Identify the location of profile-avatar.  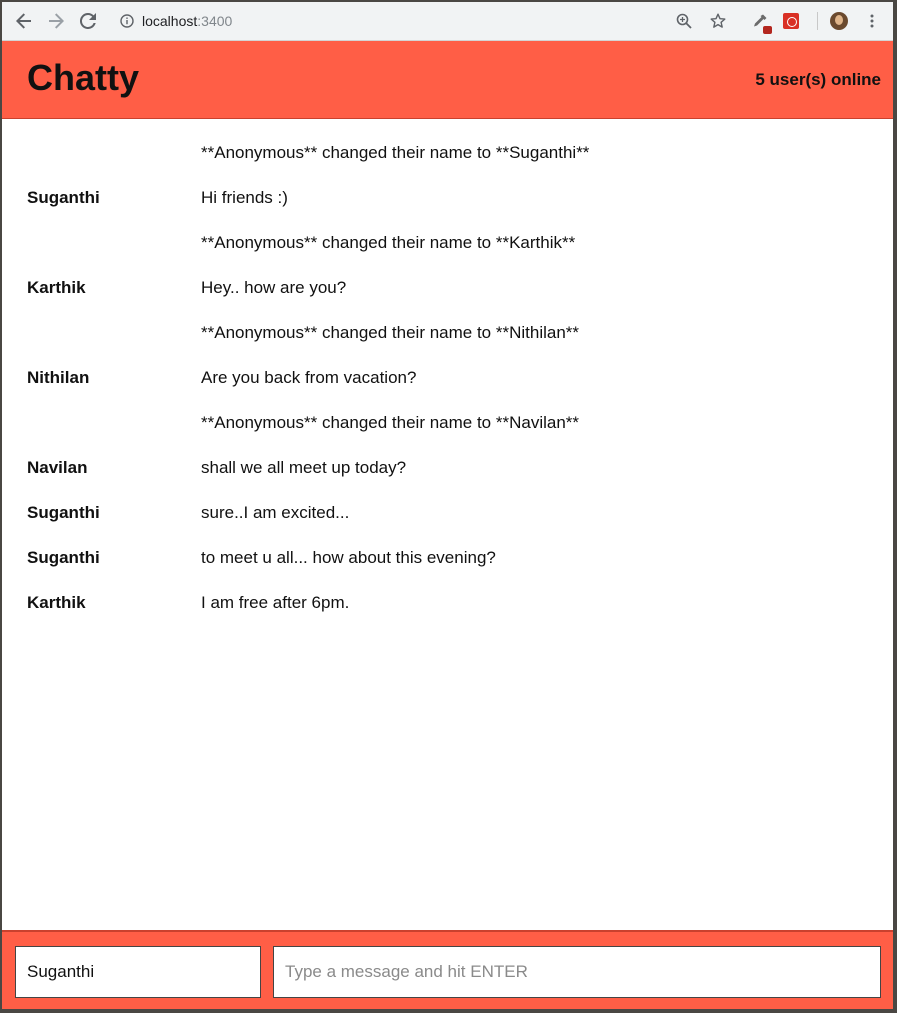
(839, 21).